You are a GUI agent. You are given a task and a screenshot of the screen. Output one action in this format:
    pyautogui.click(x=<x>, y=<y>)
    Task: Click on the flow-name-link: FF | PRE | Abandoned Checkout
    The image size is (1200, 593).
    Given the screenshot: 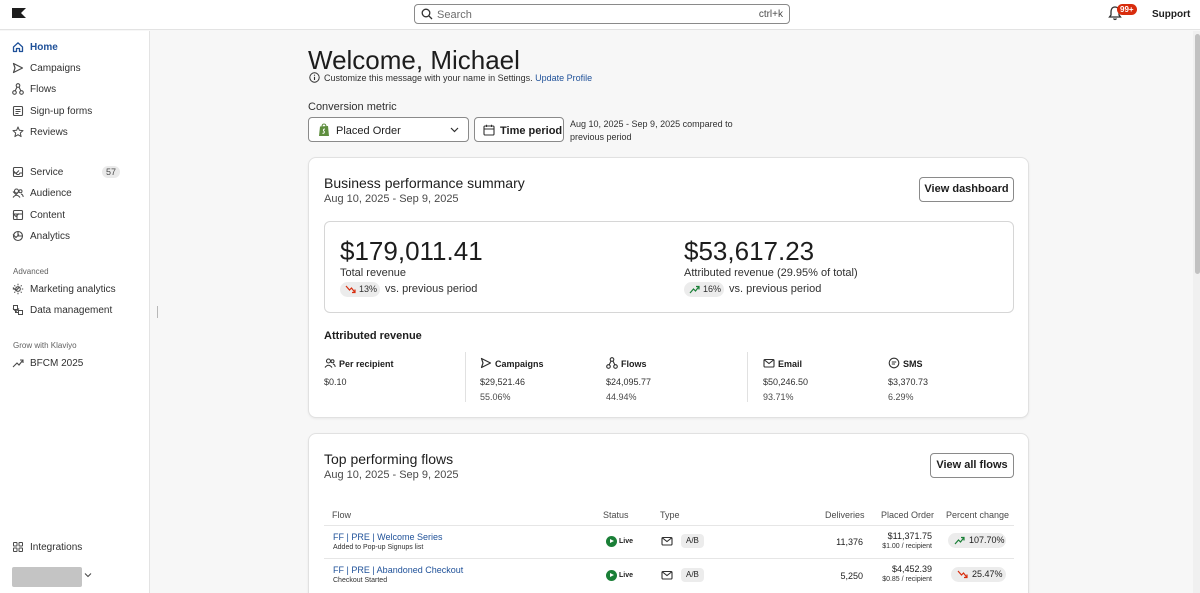 What is the action you would take?
    pyautogui.click(x=398, y=570)
    